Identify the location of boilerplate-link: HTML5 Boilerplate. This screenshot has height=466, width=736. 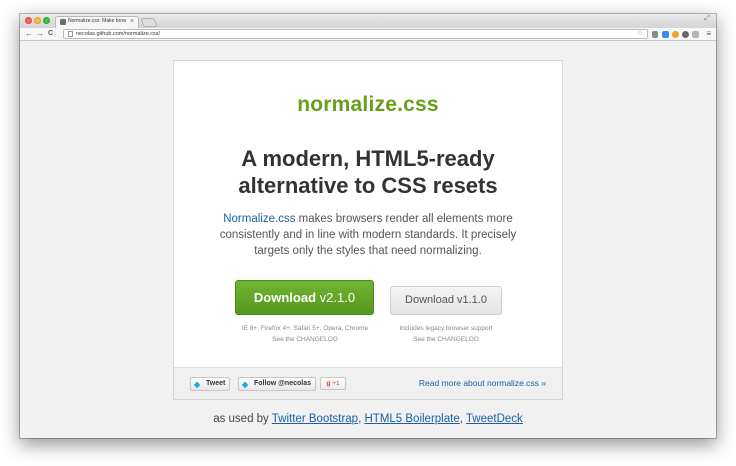
(411, 419).